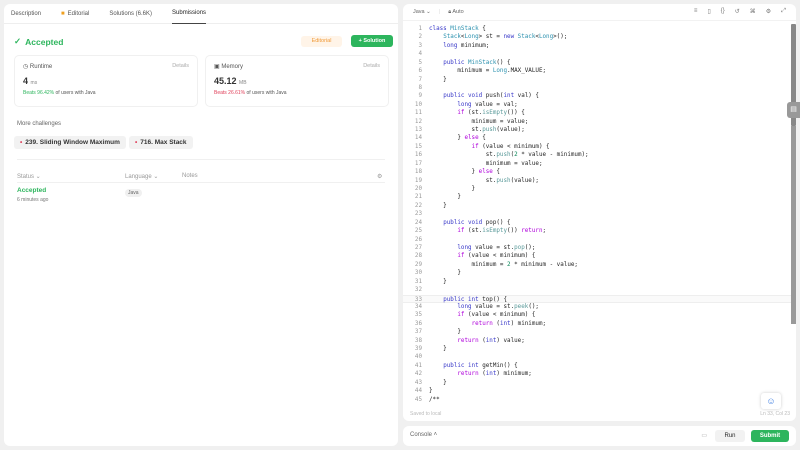 The image size is (800, 450). Describe the element at coordinates (597, 29) in the screenshot. I see `code-line: 1 class MinStack {` at that location.